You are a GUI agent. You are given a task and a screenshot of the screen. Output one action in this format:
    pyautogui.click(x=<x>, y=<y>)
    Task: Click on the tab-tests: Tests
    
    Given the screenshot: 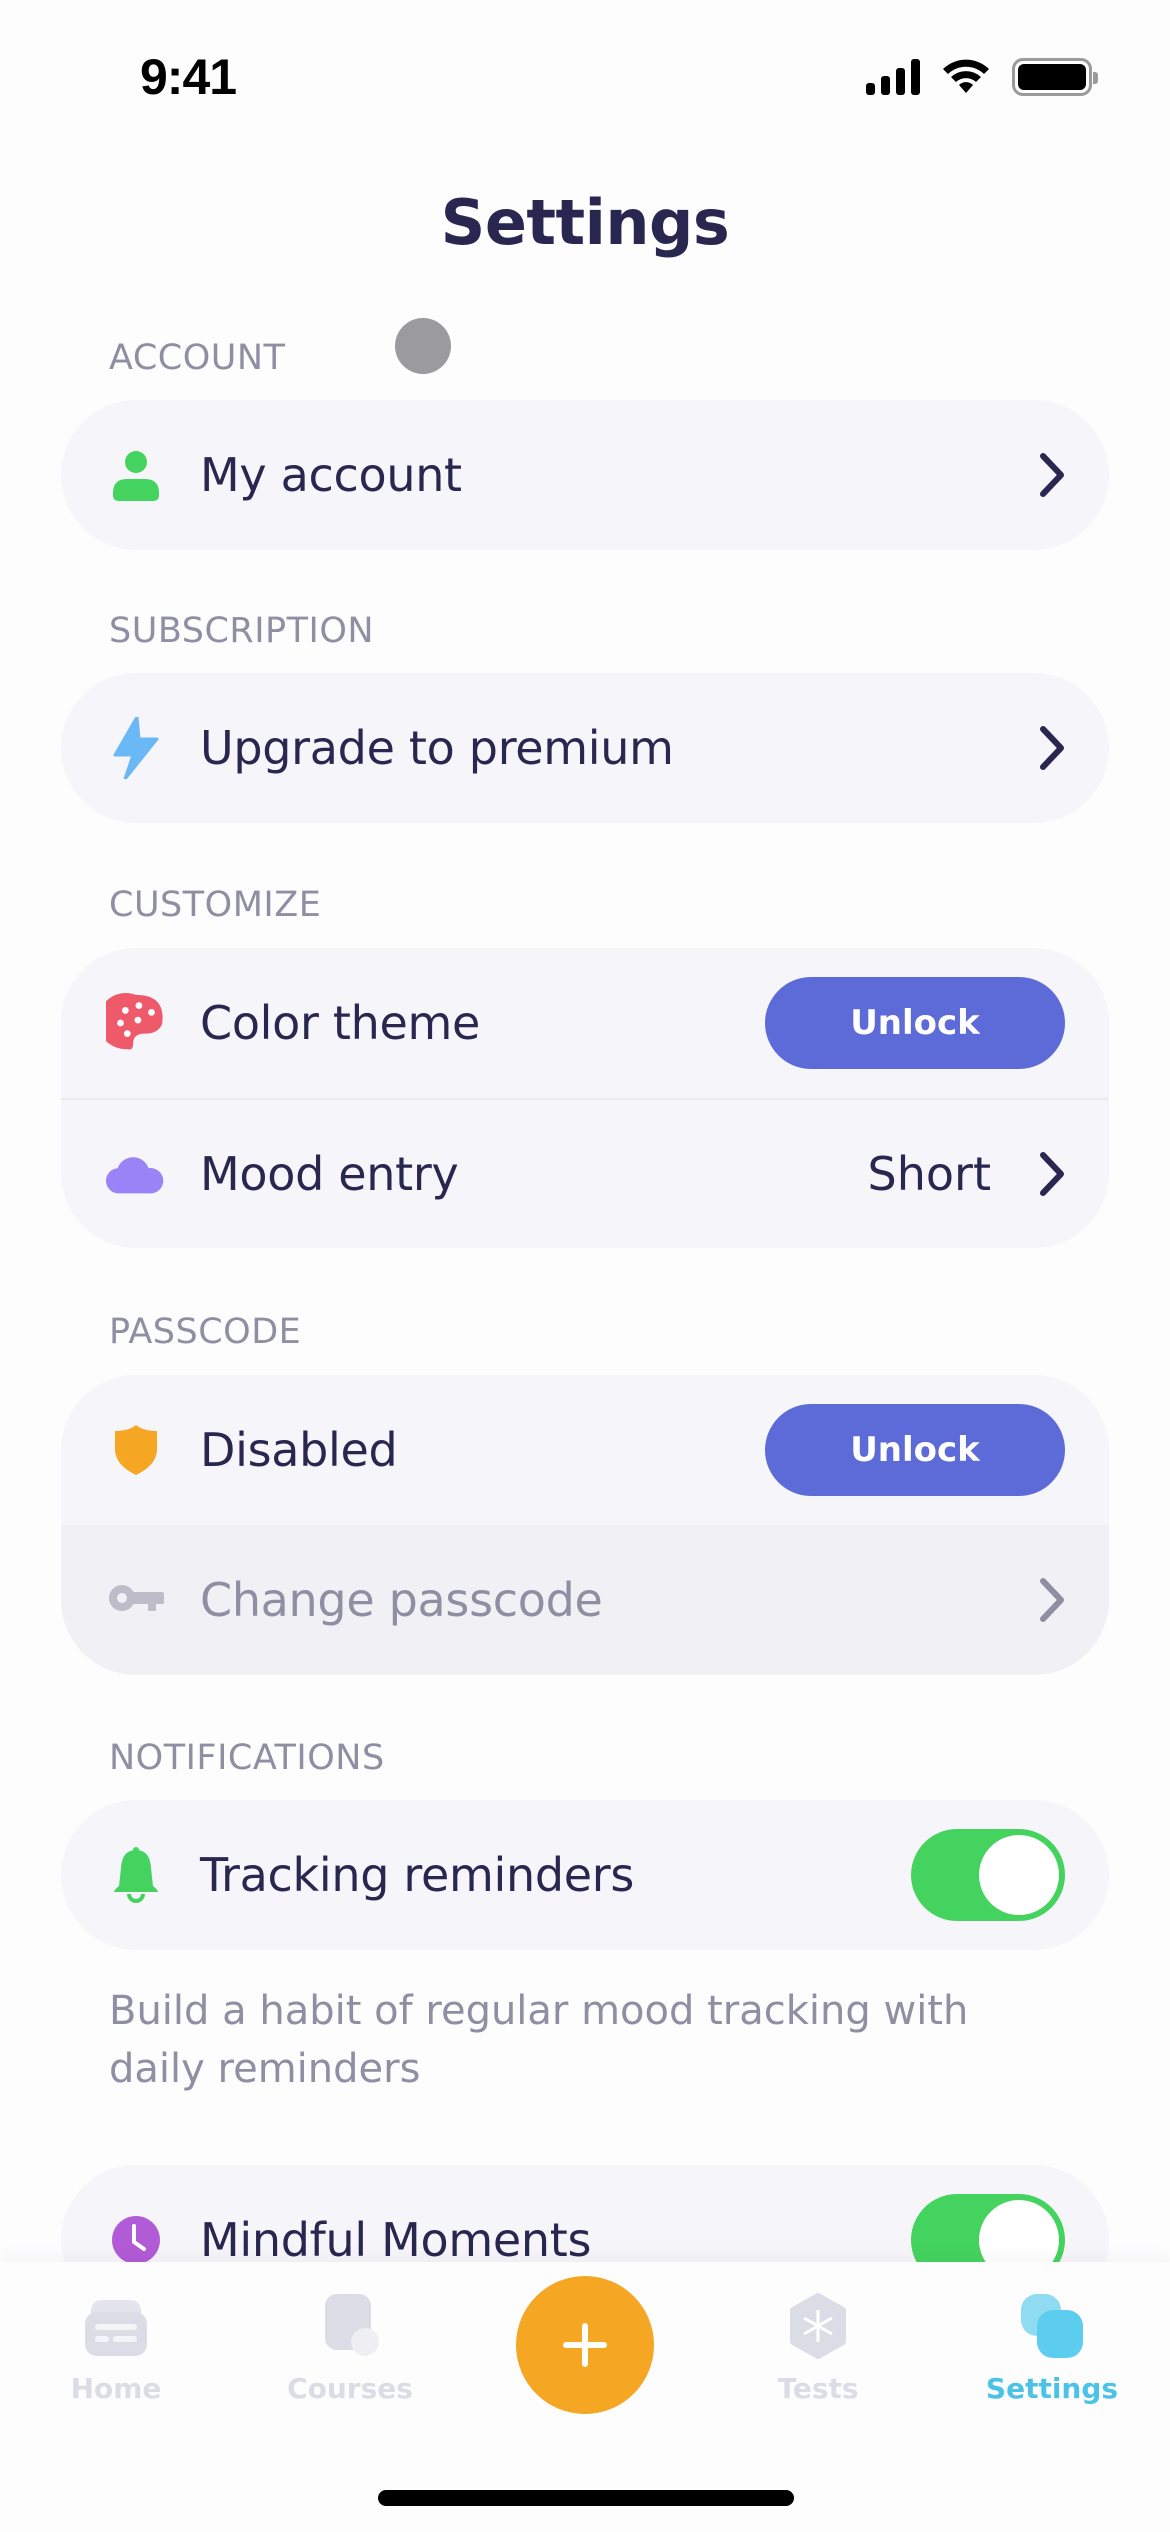 What is the action you would take?
    pyautogui.click(x=818, y=2348)
    